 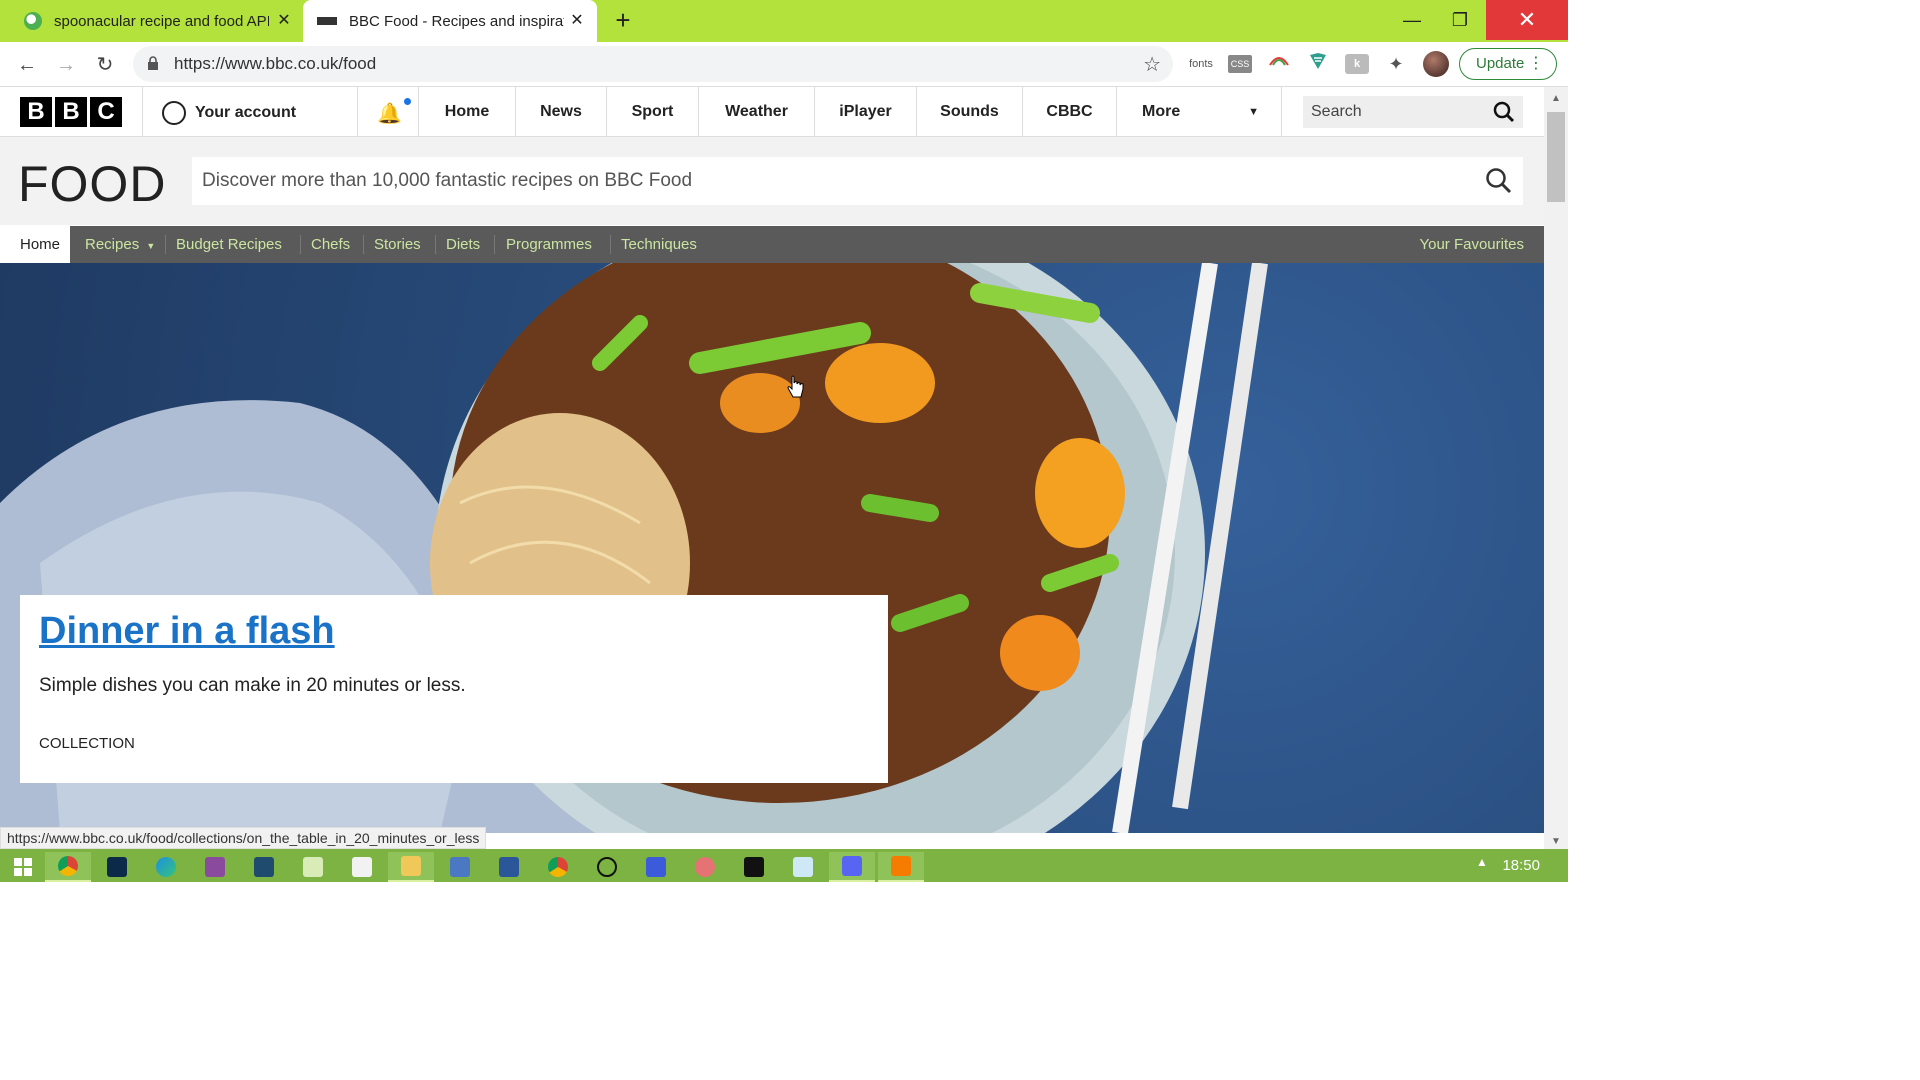 I want to click on puzzle-extensions-icon: ✦, so click(x=1396, y=64).